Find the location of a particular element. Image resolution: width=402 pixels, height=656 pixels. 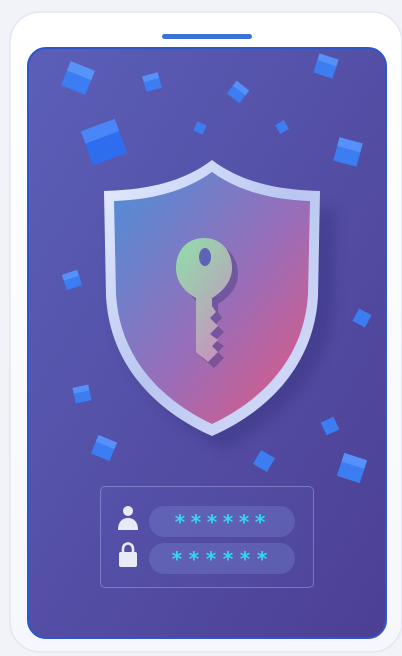

username-field: ****** is located at coordinates (222, 521).